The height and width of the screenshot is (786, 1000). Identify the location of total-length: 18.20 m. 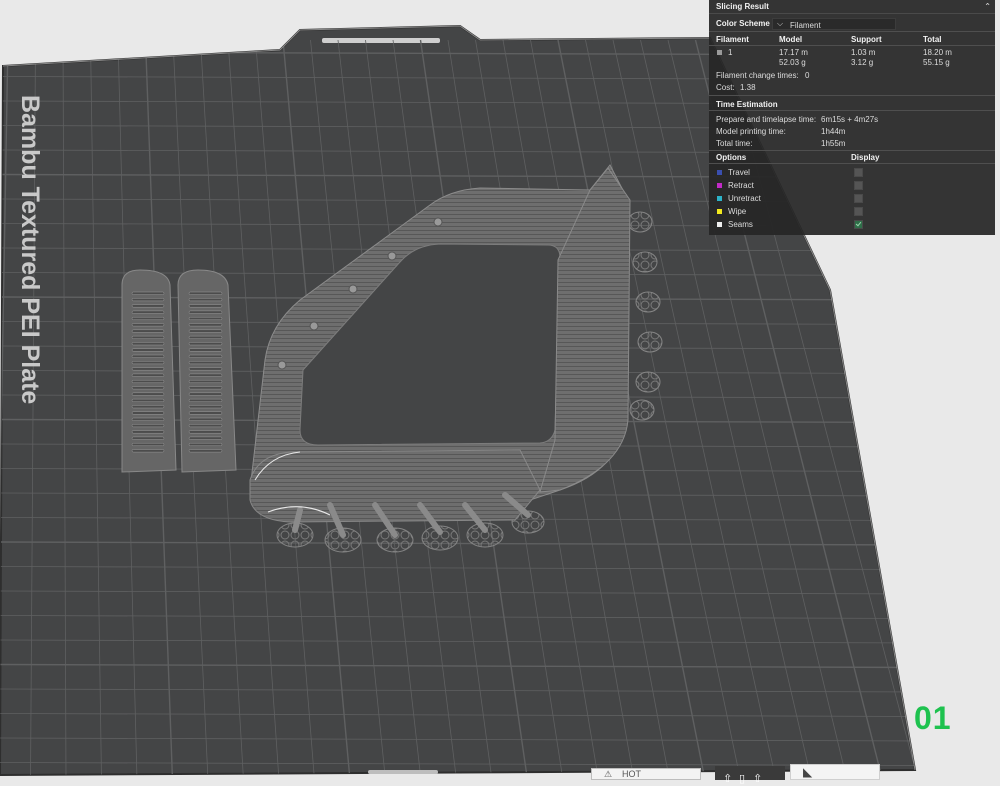
(937, 52).